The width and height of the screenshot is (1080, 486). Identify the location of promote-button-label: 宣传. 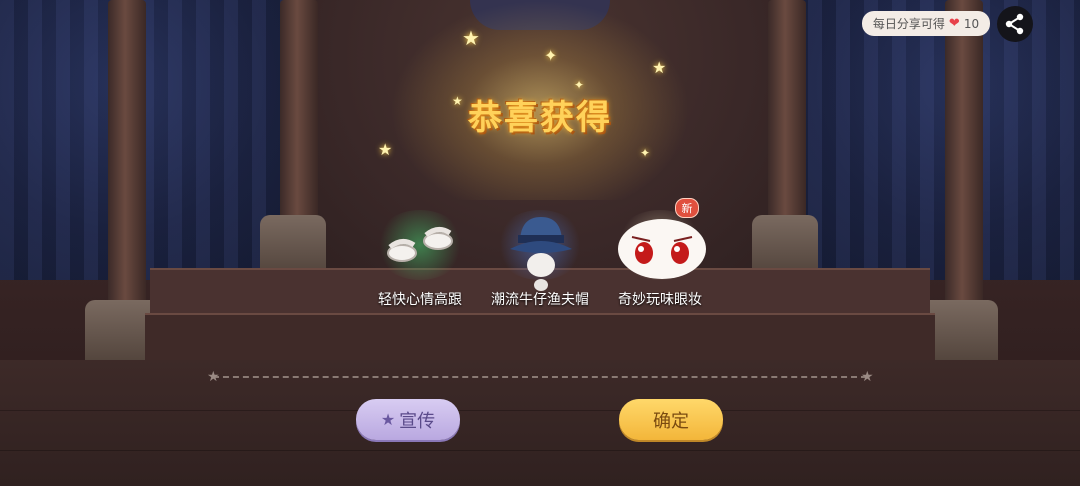
(417, 421).